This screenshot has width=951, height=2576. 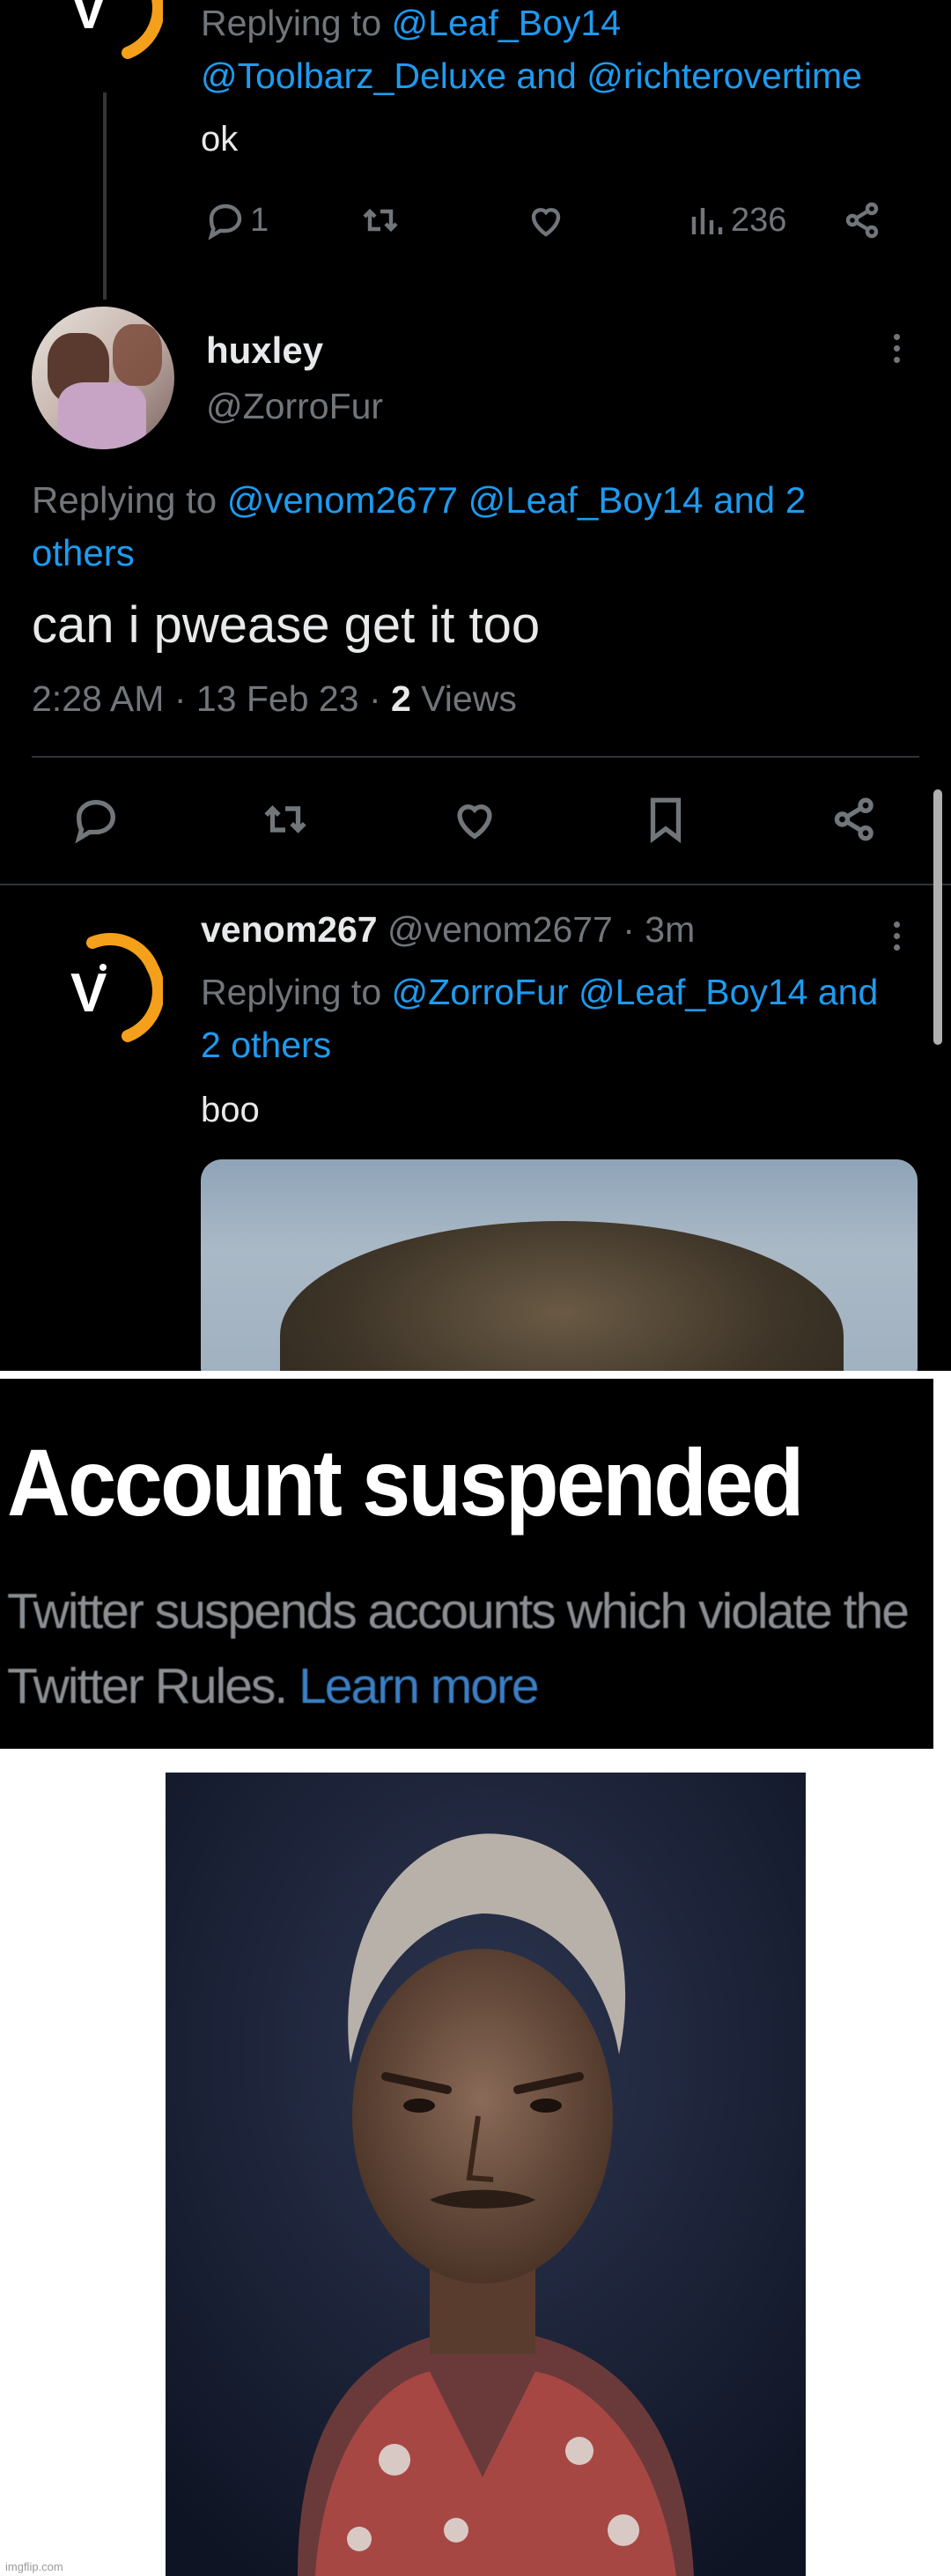 I want to click on venom-avatar: V, so click(x=106, y=990).